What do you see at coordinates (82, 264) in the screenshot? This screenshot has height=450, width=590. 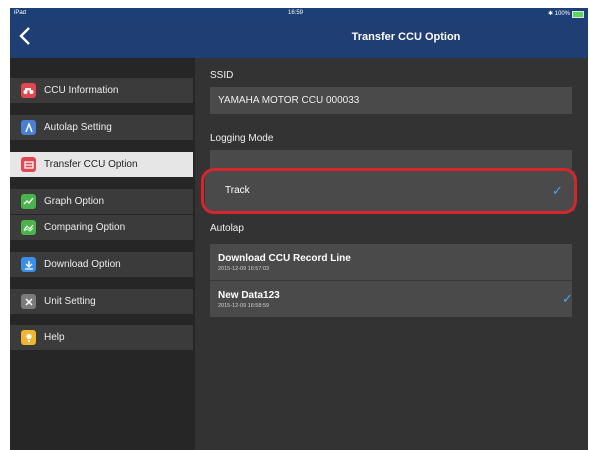 I see `sidebar-item-label: Download Option` at bounding box center [82, 264].